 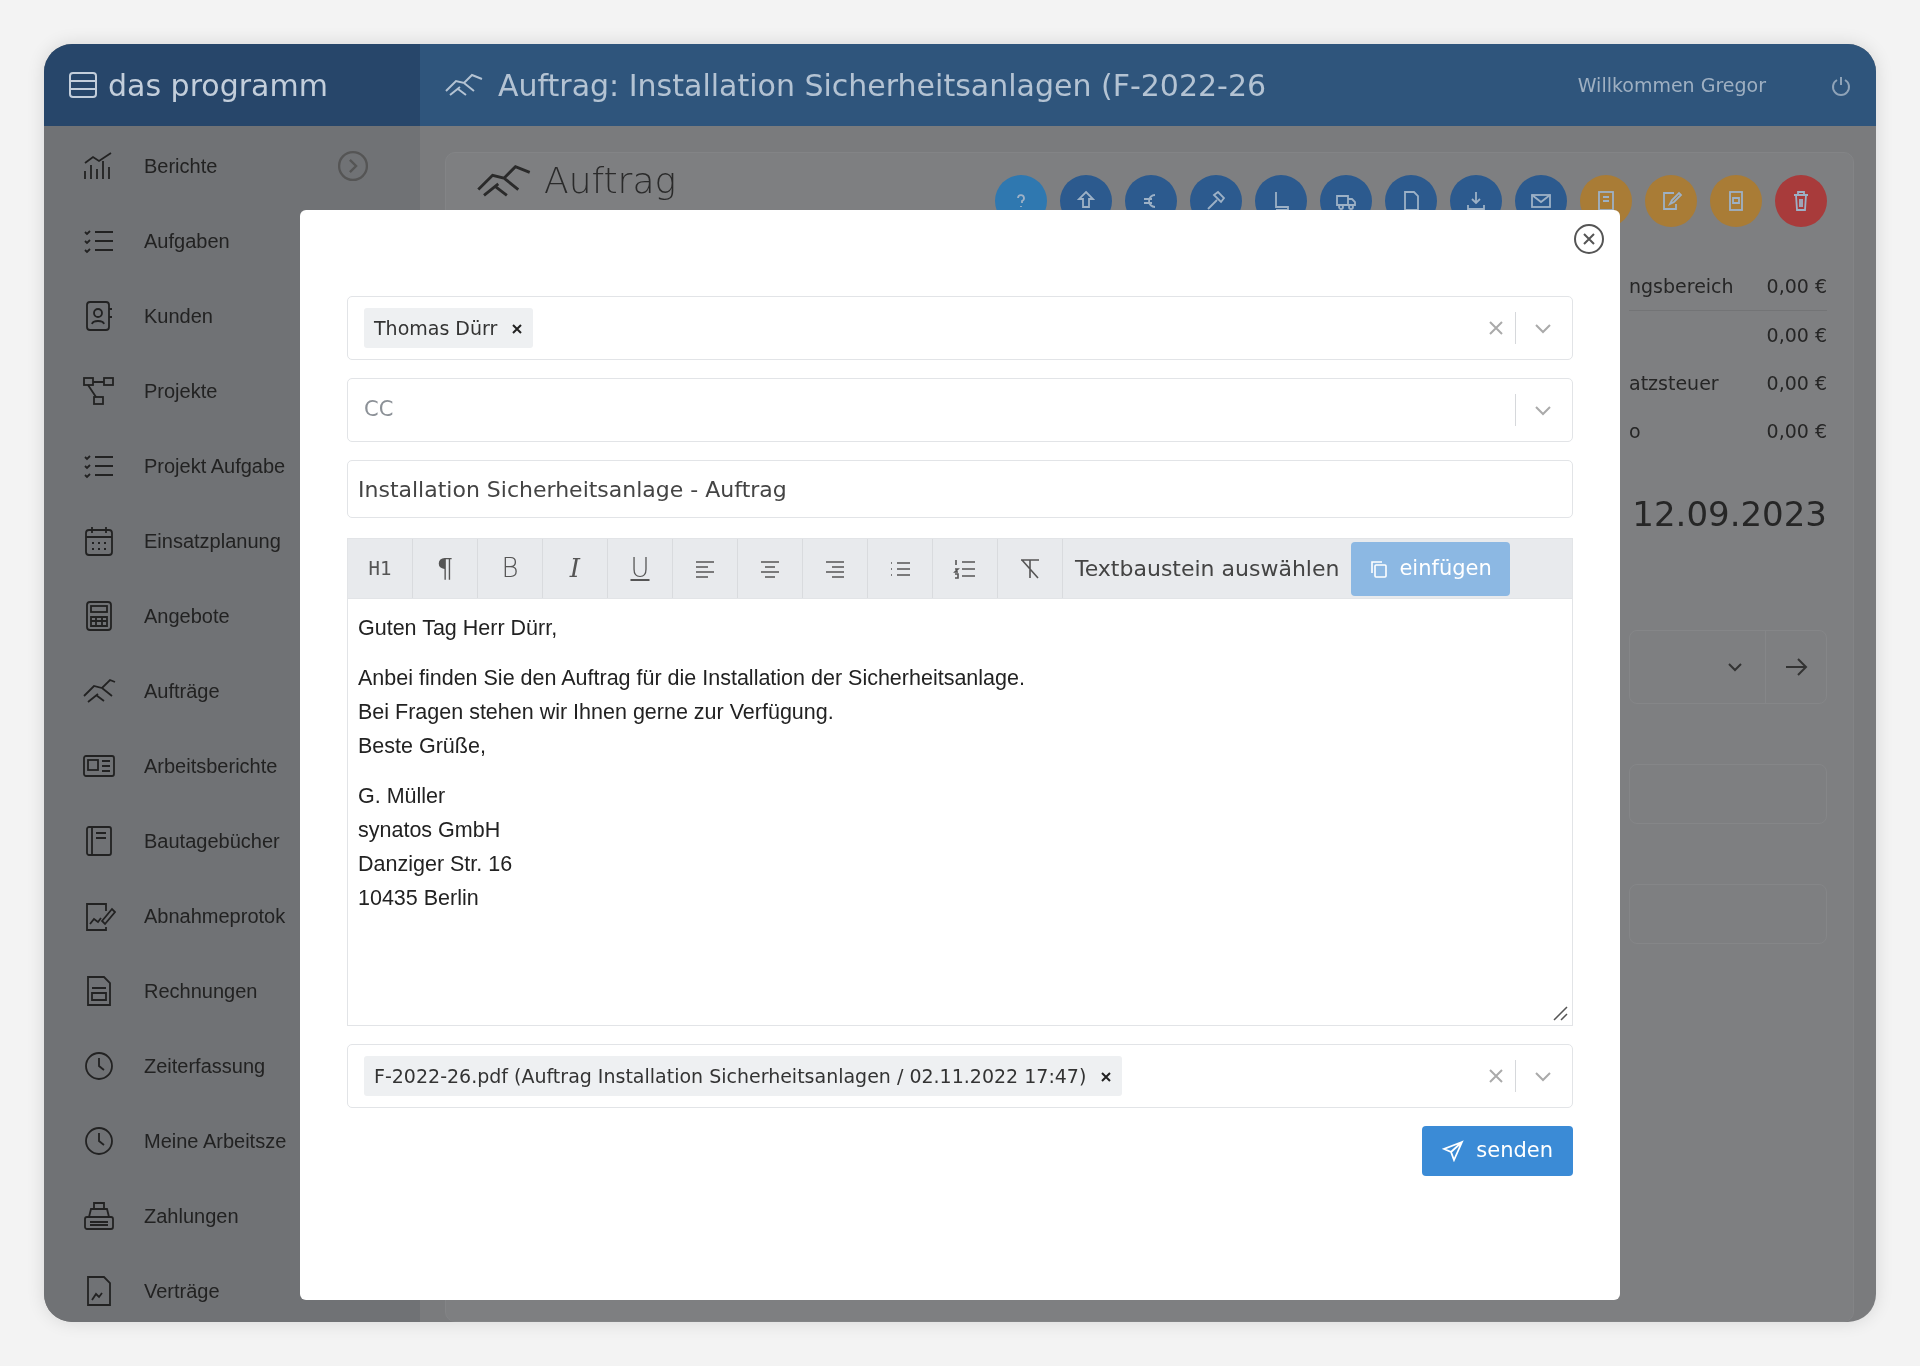 I want to click on subject-field: Installation Sicherheitsanlage - Auftrag, so click(x=960, y=489).